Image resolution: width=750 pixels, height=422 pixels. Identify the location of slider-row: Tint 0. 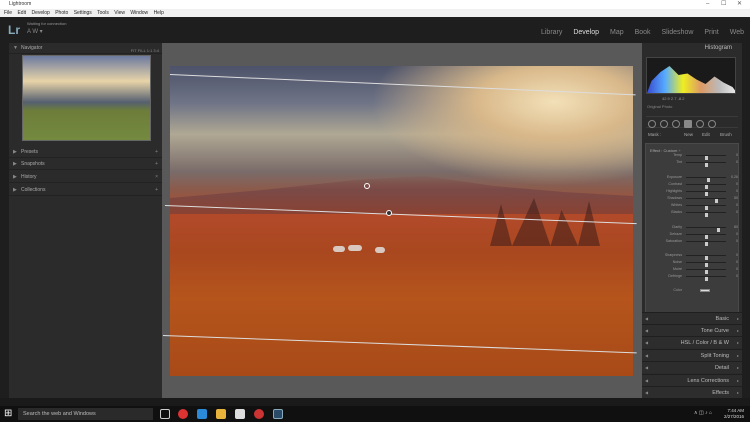
(693, 163).